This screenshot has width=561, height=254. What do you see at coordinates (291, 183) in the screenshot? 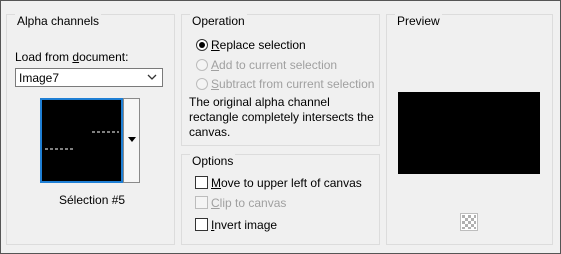
I see `move-rest: ove to upper left of canvas` at bounding box center [291, 183].